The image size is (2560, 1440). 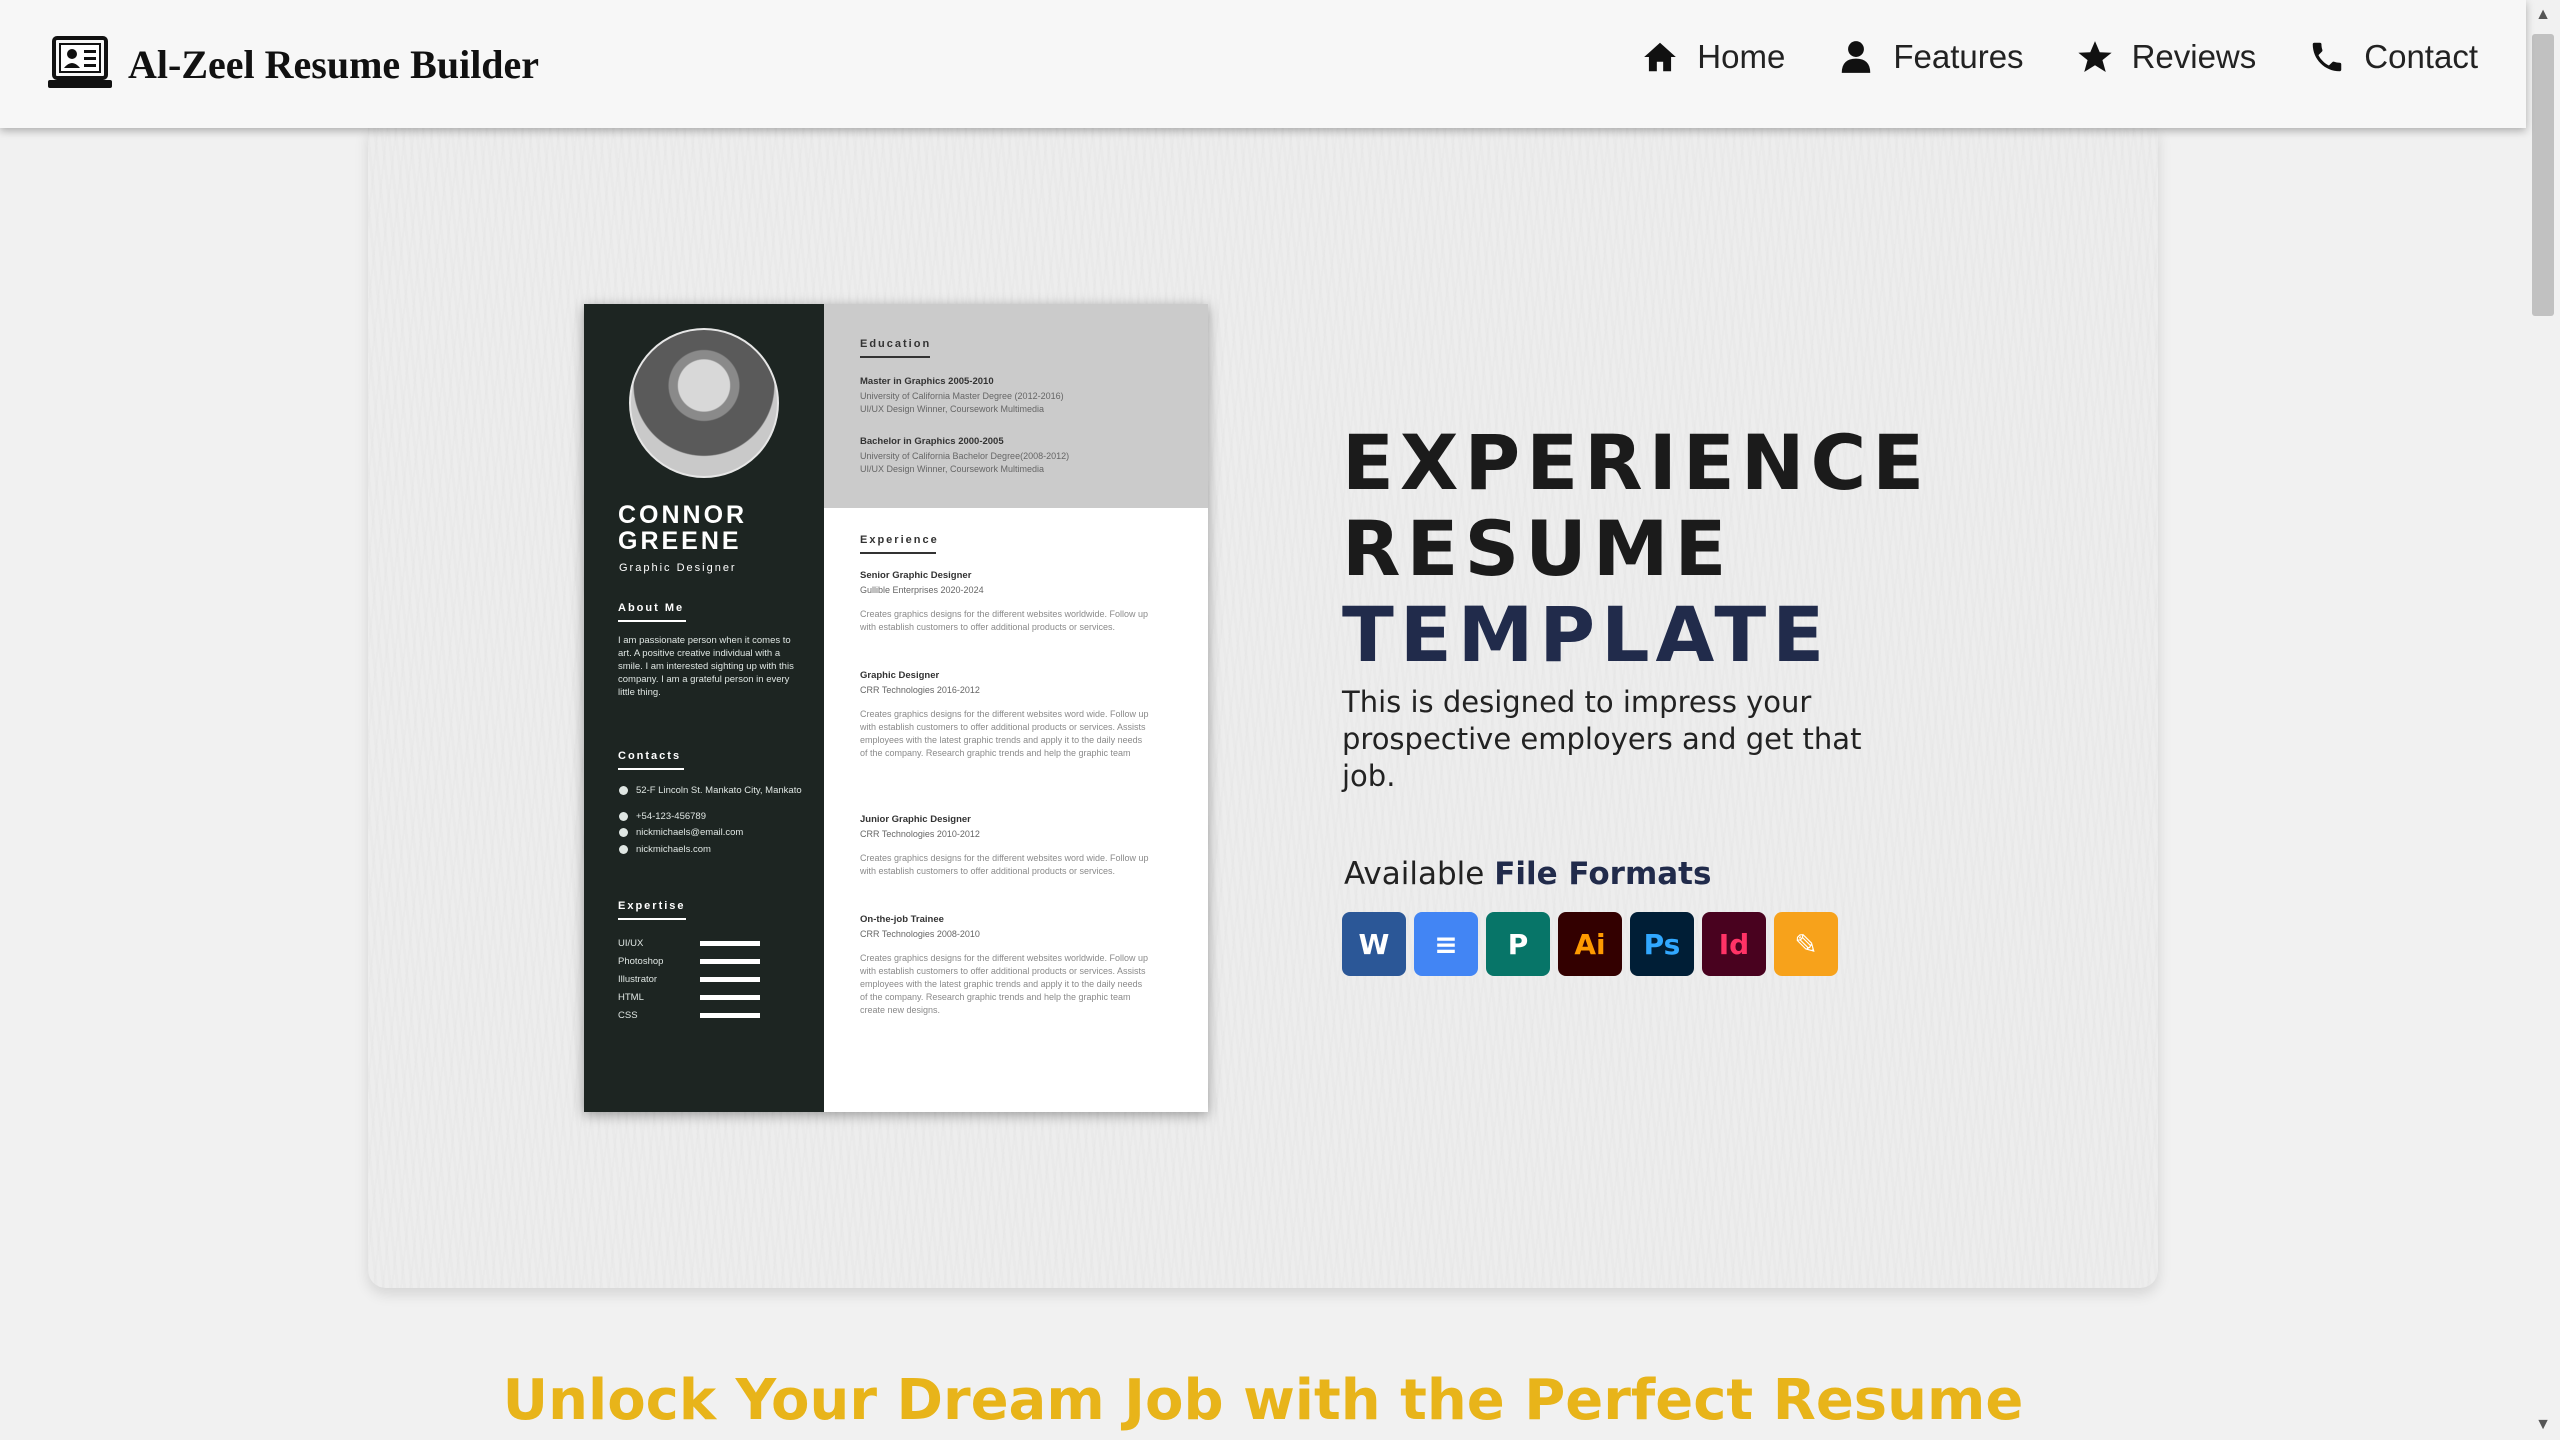 I want to click on nav-home: Home, so click(x=1713, y=57).